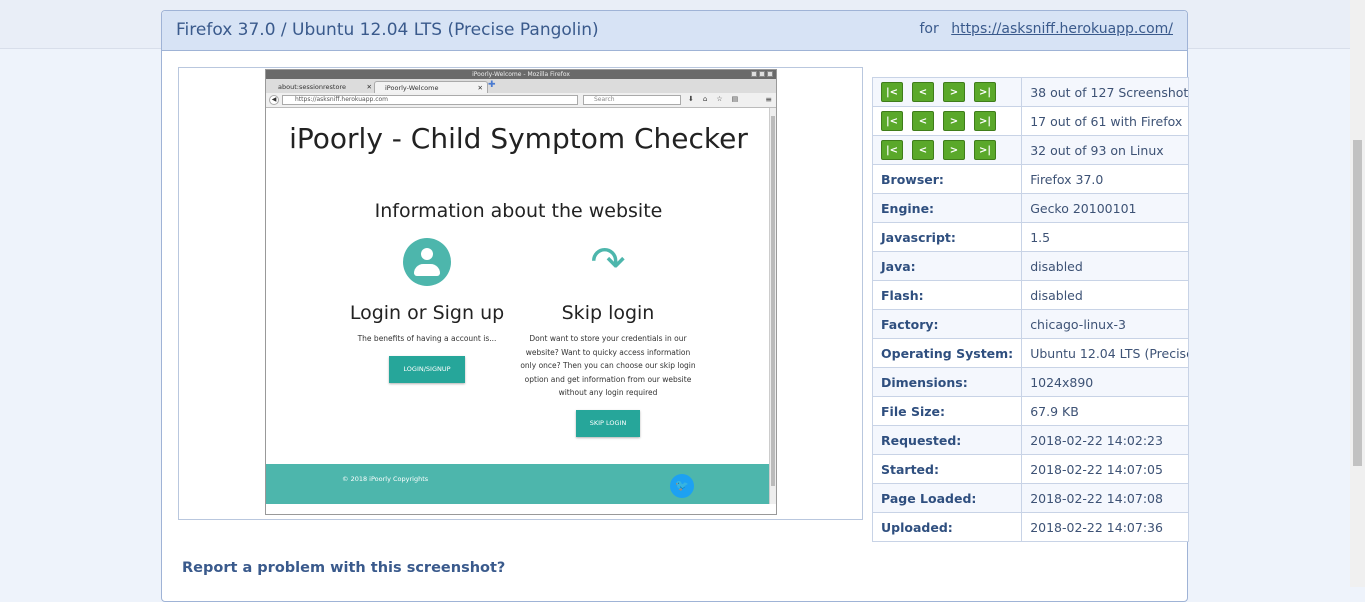  Describe the element at coordinates (632, 100) in the screenshot. I see `search-box: Search` at that location.